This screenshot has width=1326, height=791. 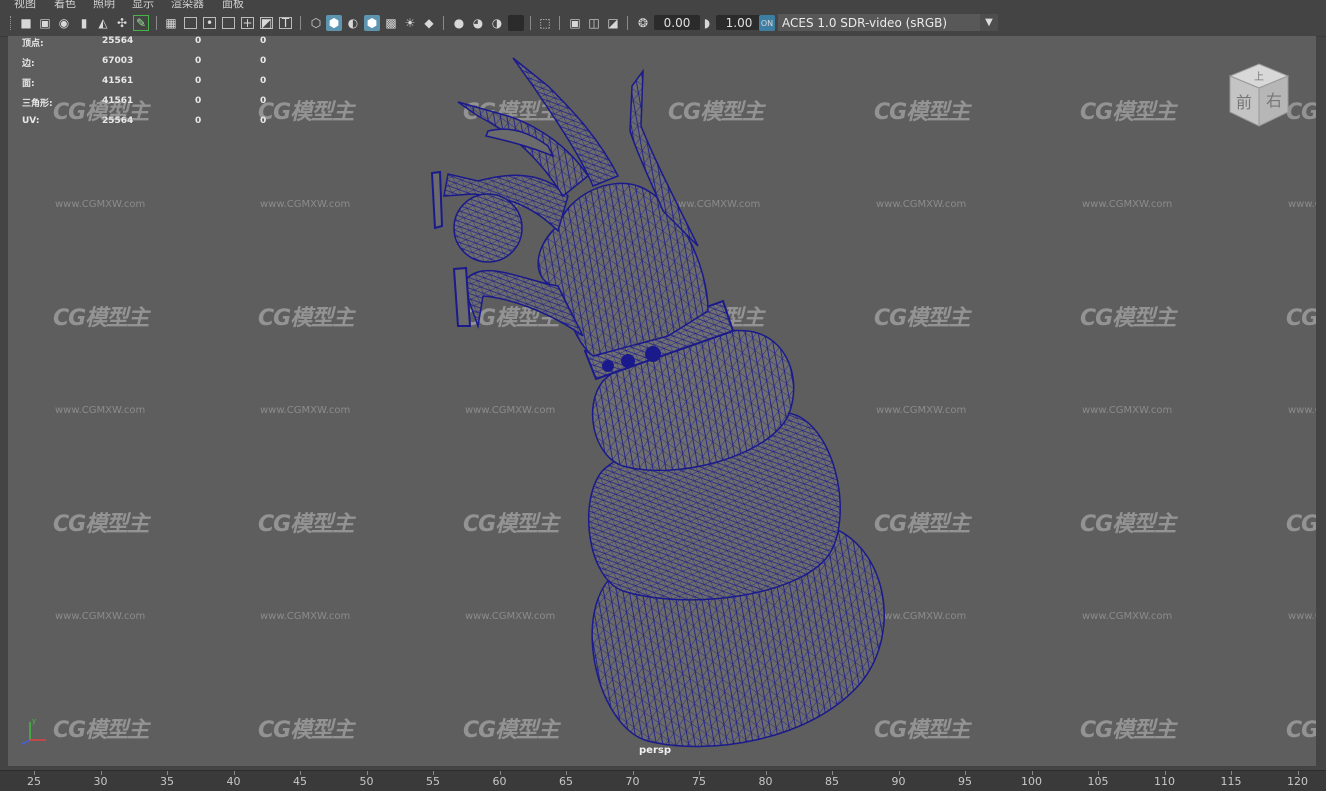 I want to click on xray-icon: ▣, so click(x=575, y=23).